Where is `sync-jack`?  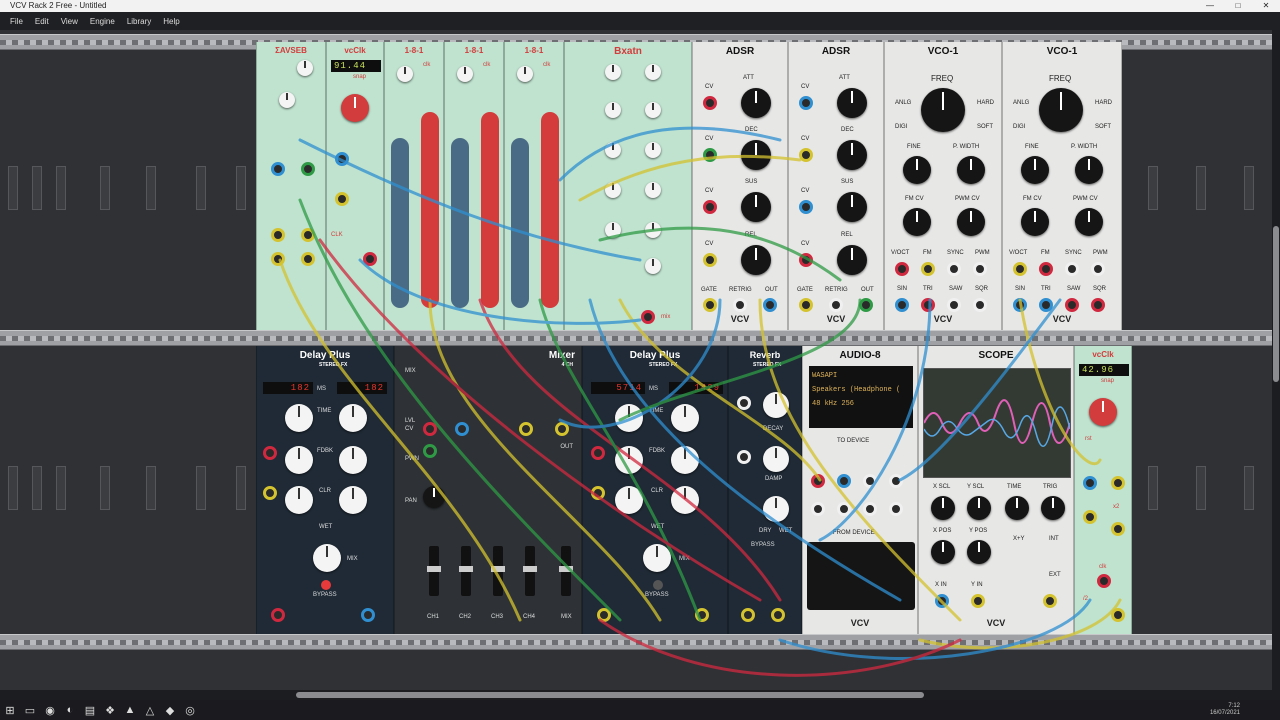
sync-jack is located at coordinates (954, 269).